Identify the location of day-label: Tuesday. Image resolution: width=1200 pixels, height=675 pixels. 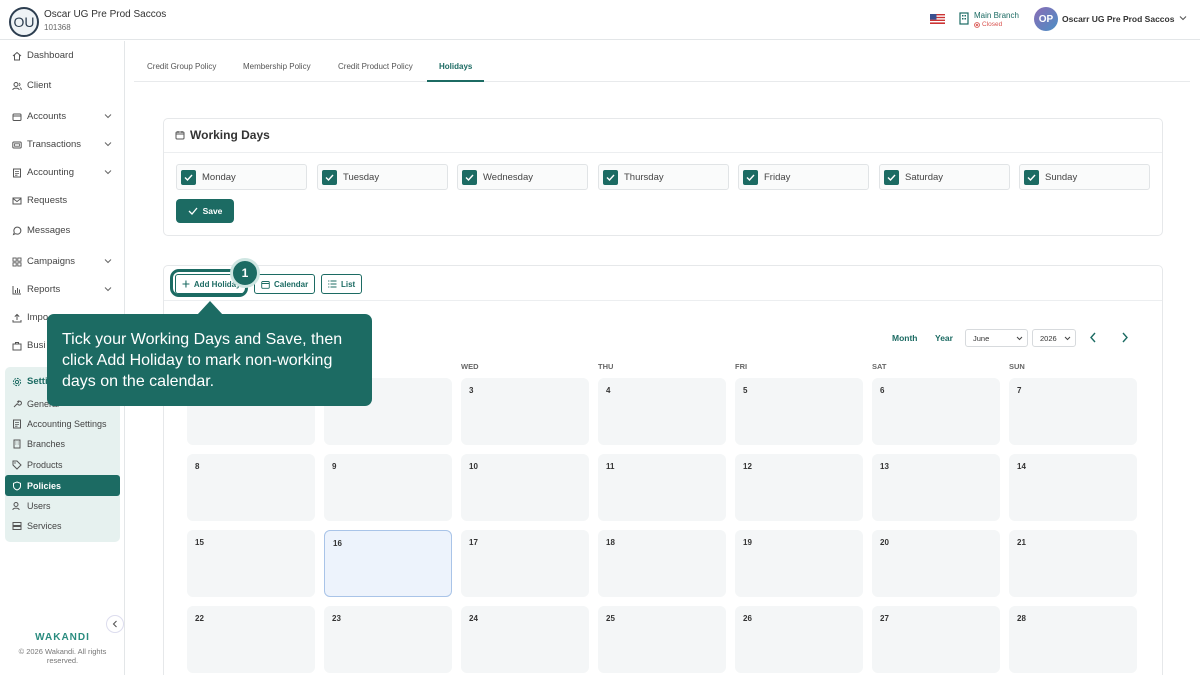
(361, 177).